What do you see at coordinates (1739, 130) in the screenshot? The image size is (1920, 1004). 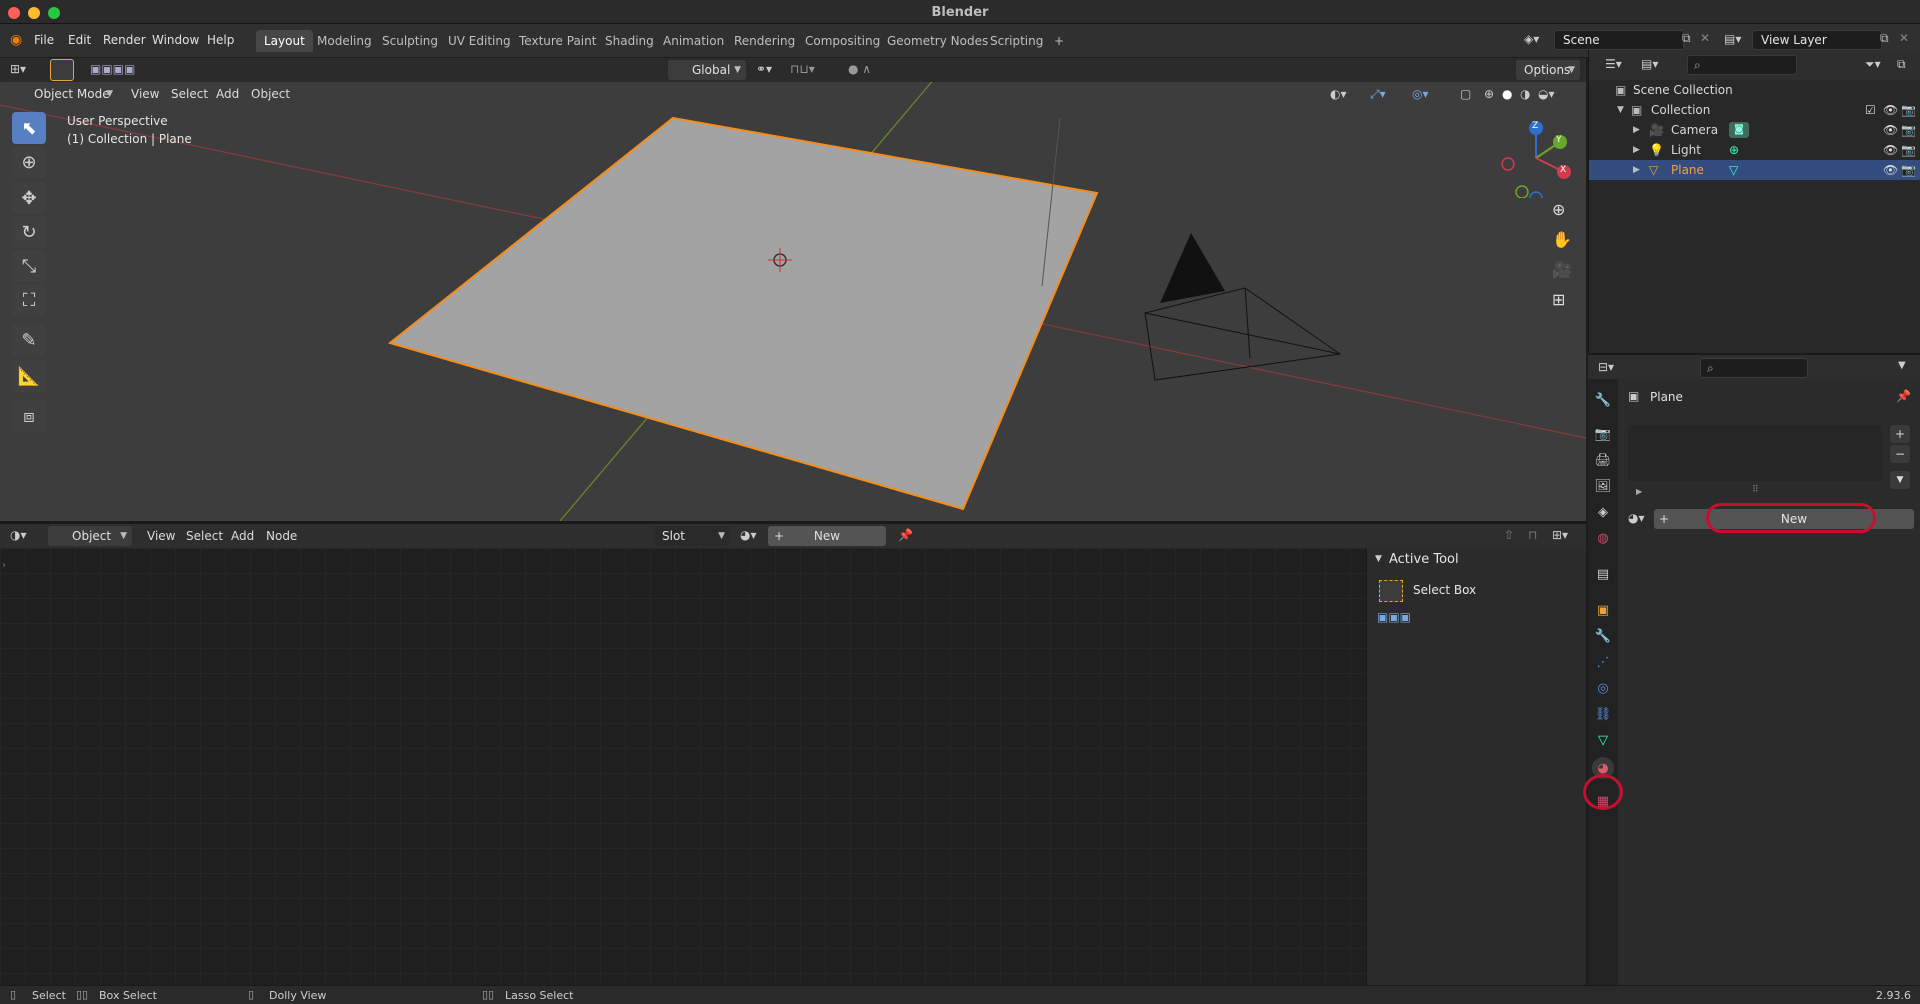 I see `camera-data-icon: ◙` at bounding box center [1739, 130].